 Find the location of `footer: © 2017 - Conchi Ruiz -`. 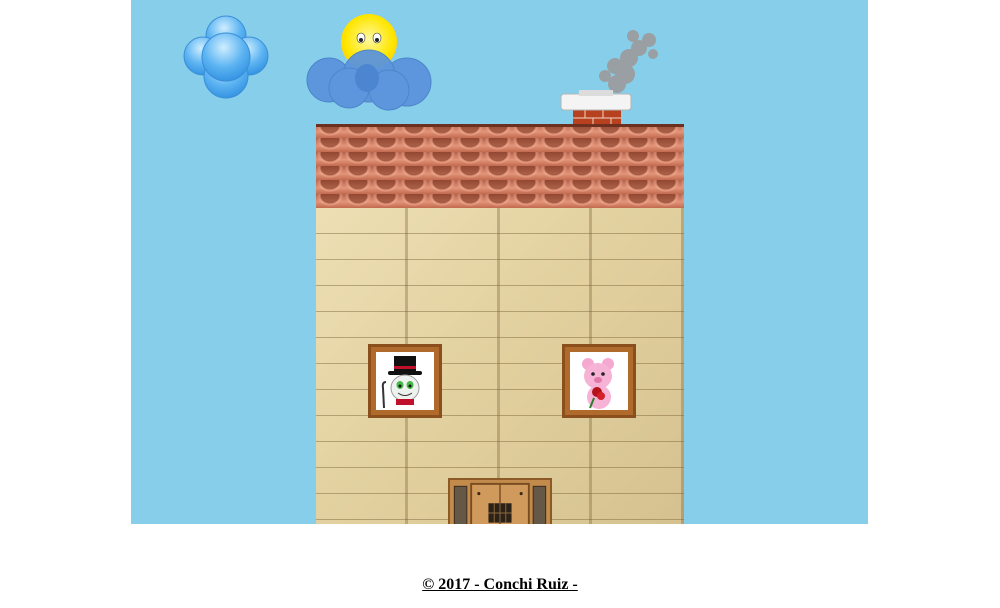

footer: © 2017 - Conchi Ruiz - is located at coordinates (500, 585).